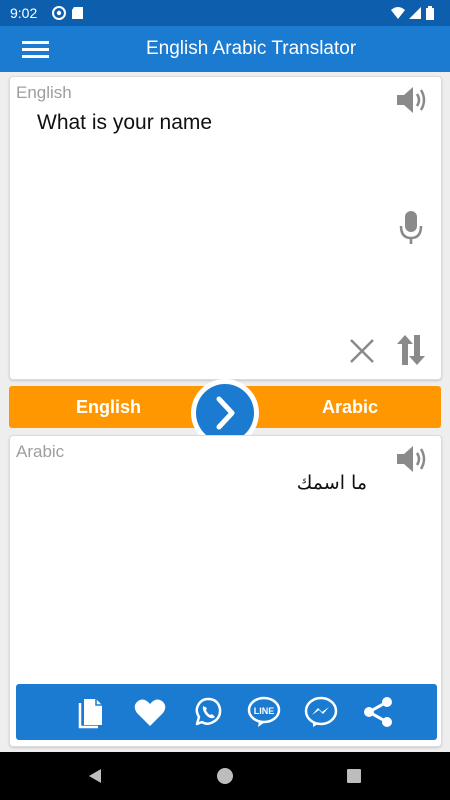  Describe the element at coordinates (378, 712) in the screenshot. I see `share-icon` at that location.